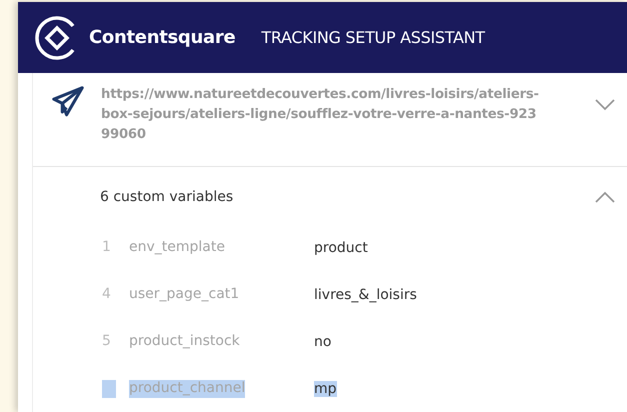  What do you see at coordinates (177, 247) in the screenshot?
I see `variable-name: env_template` at bounding box center [177, 247].